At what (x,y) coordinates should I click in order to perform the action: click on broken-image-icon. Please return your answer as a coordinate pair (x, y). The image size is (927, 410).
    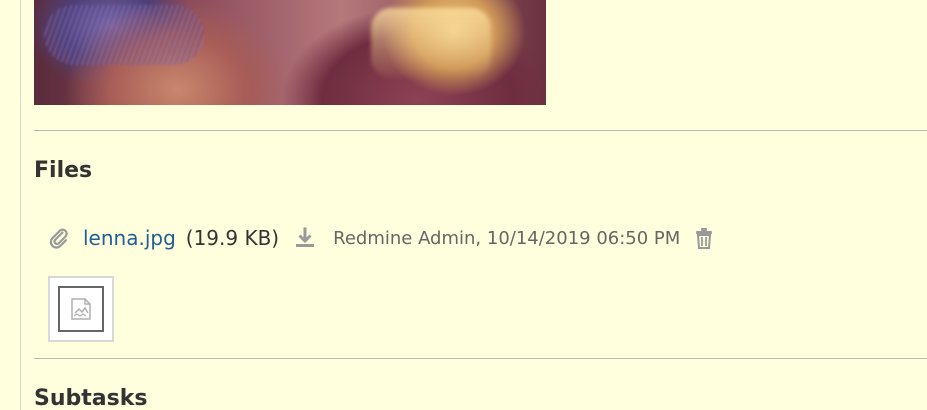
    Looking at the image, I should click on (81, 309).